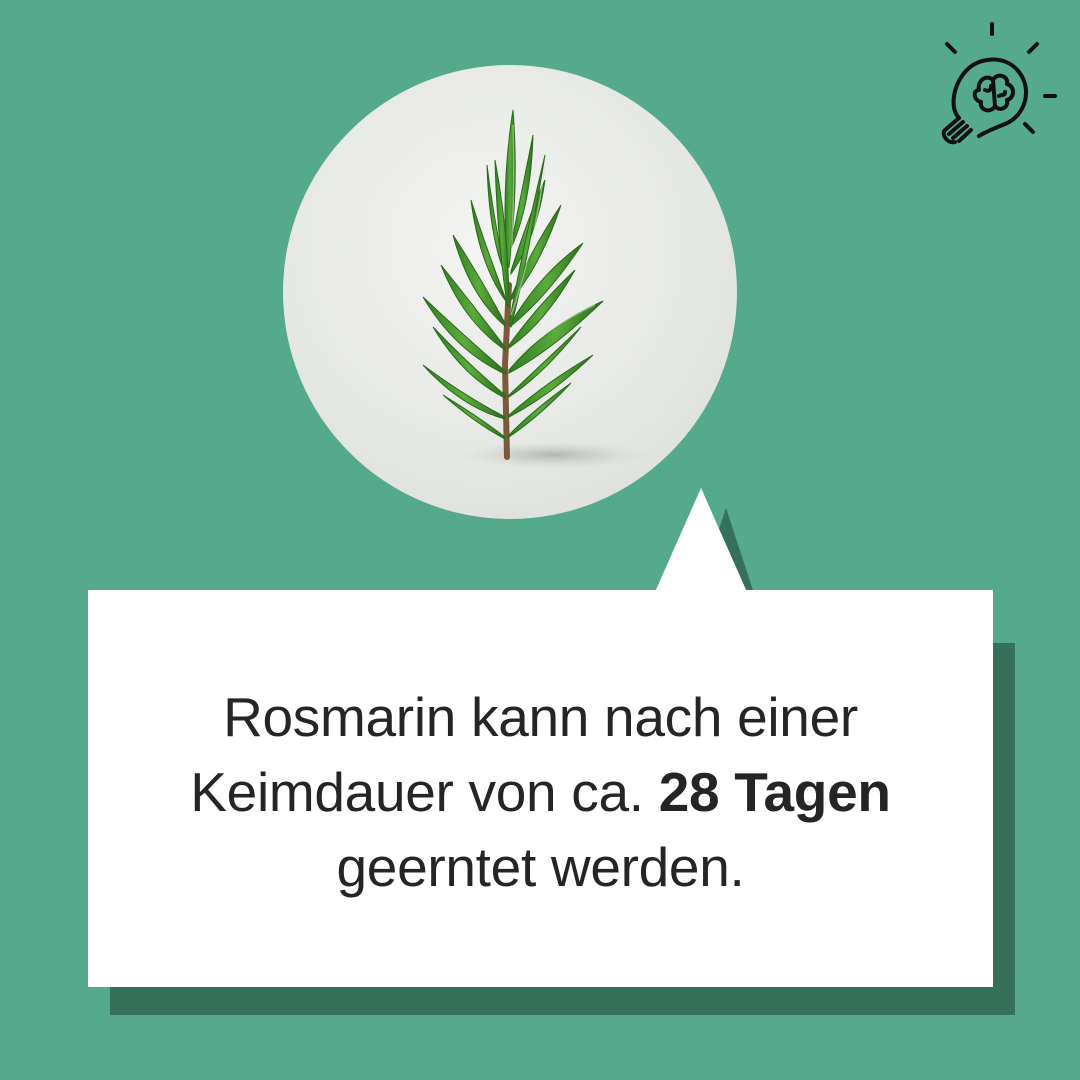  What do you see at coordinates (999, 83) in the screenshot?
I see `lightbulb-brain-icon` at bounding box center [999, 83].